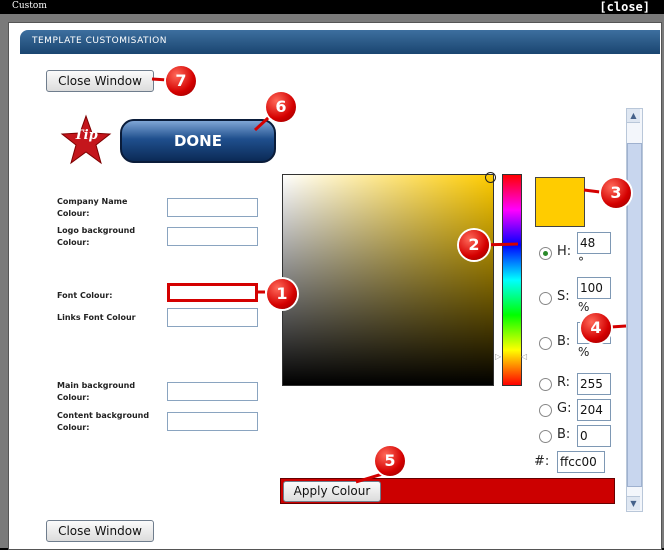  I want to click on annotation-marker-7: 7, so click(181, 81).